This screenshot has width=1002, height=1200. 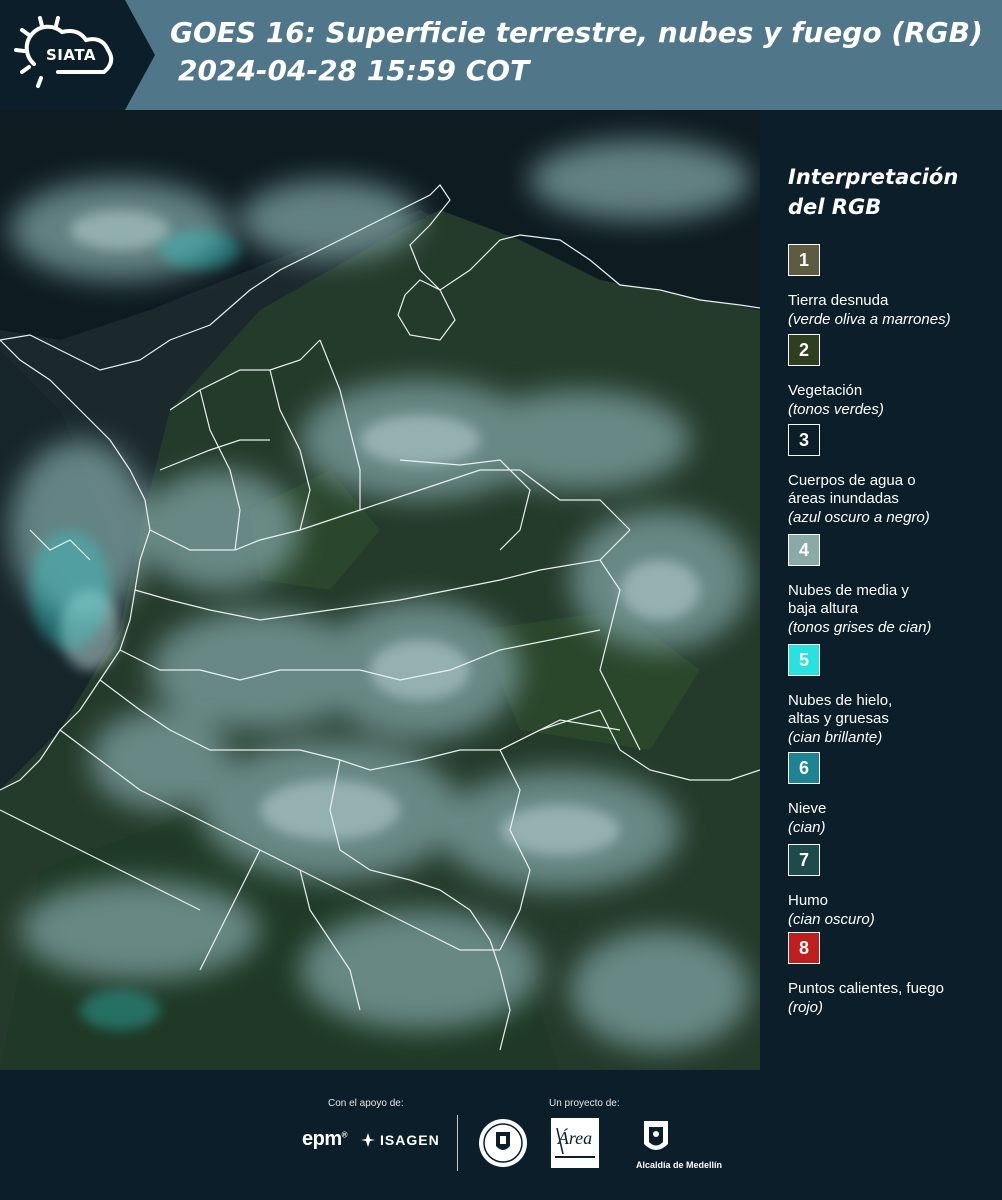 What do you see at coordinates (893, 887) in the screenshot?
I see `legend-item-smoke: 7 Humo (cian oscuro)` at bounding box center [893, 887].